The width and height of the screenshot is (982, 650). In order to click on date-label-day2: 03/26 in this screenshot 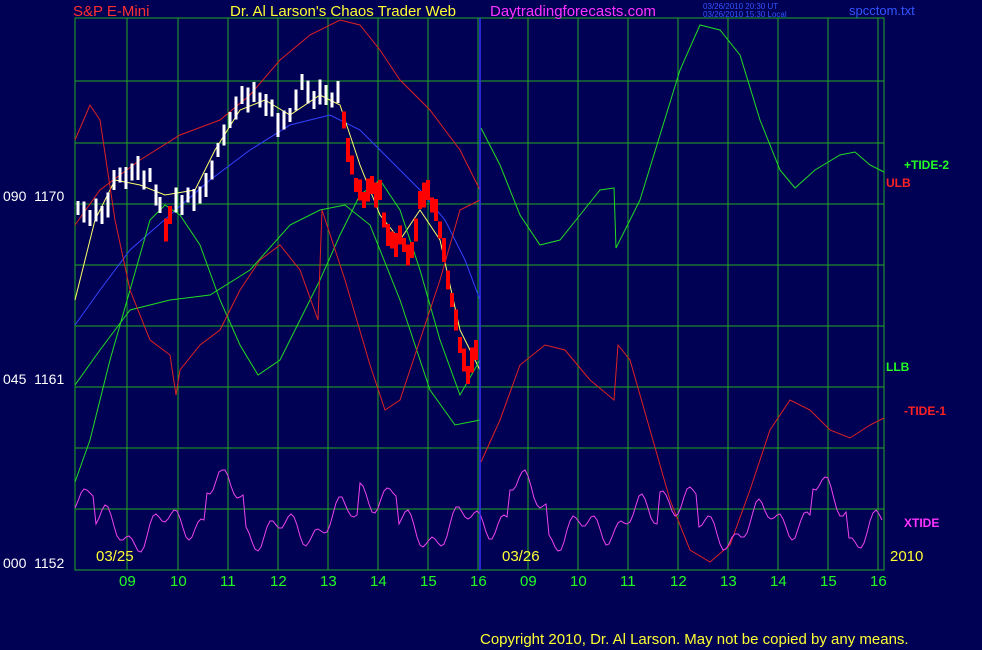, I will do `click(521, 556)`.